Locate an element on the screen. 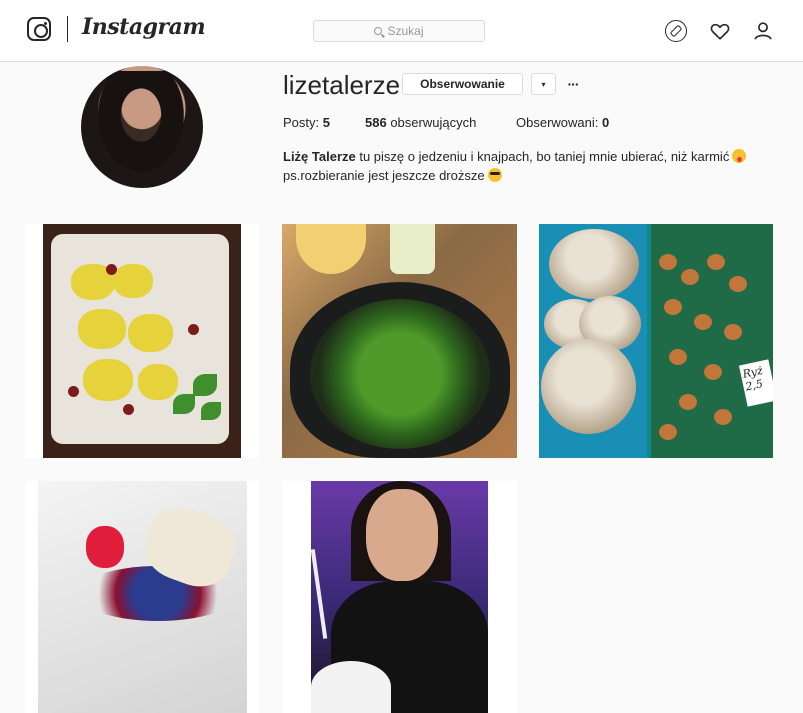 Image resolution: width=803 pixels, height=713 pixels. fries-cup is located at coordinates (331, 249).